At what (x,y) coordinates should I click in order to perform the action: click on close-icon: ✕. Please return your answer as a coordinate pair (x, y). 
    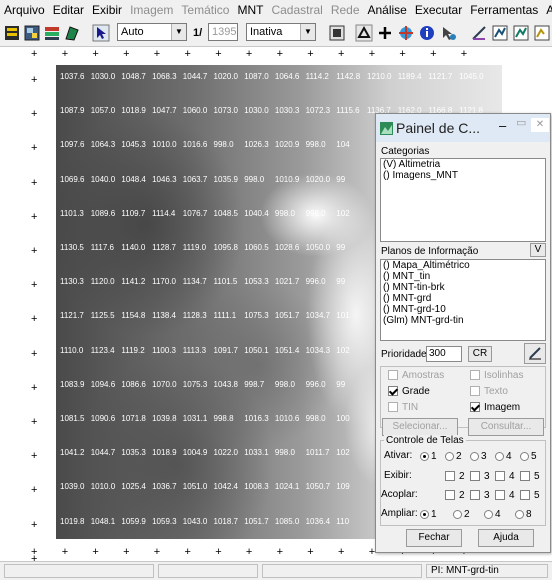
    Looking at the image, I should click on (540, 125).